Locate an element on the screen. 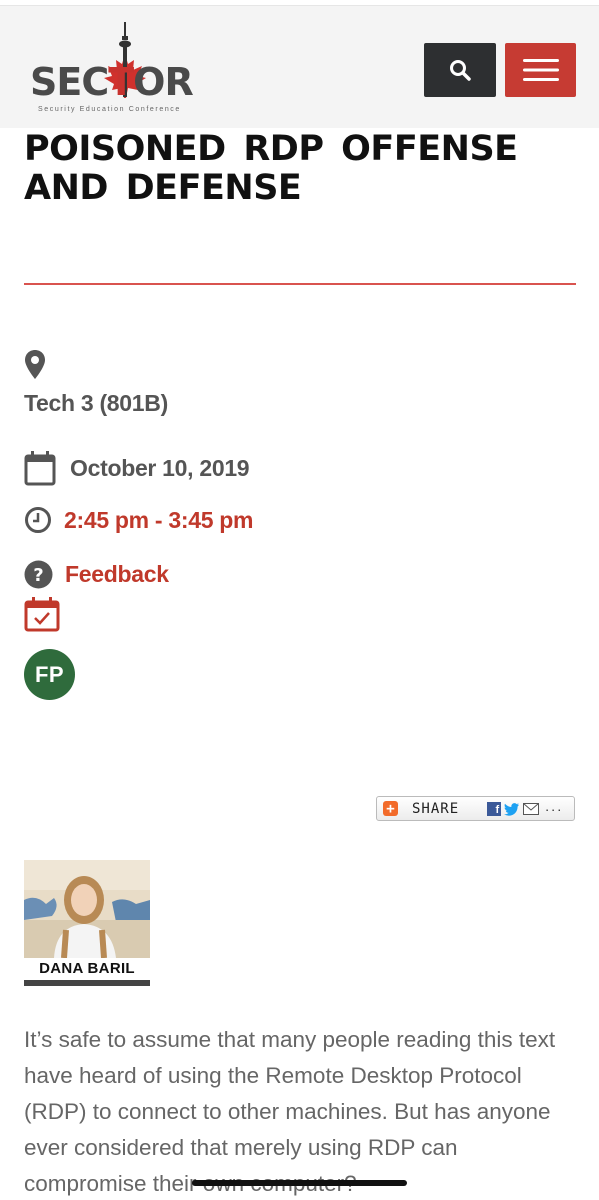 Image resolution: width=599 pixels, height=1200 pixels. email-icon is located at coordinates (531, 808).